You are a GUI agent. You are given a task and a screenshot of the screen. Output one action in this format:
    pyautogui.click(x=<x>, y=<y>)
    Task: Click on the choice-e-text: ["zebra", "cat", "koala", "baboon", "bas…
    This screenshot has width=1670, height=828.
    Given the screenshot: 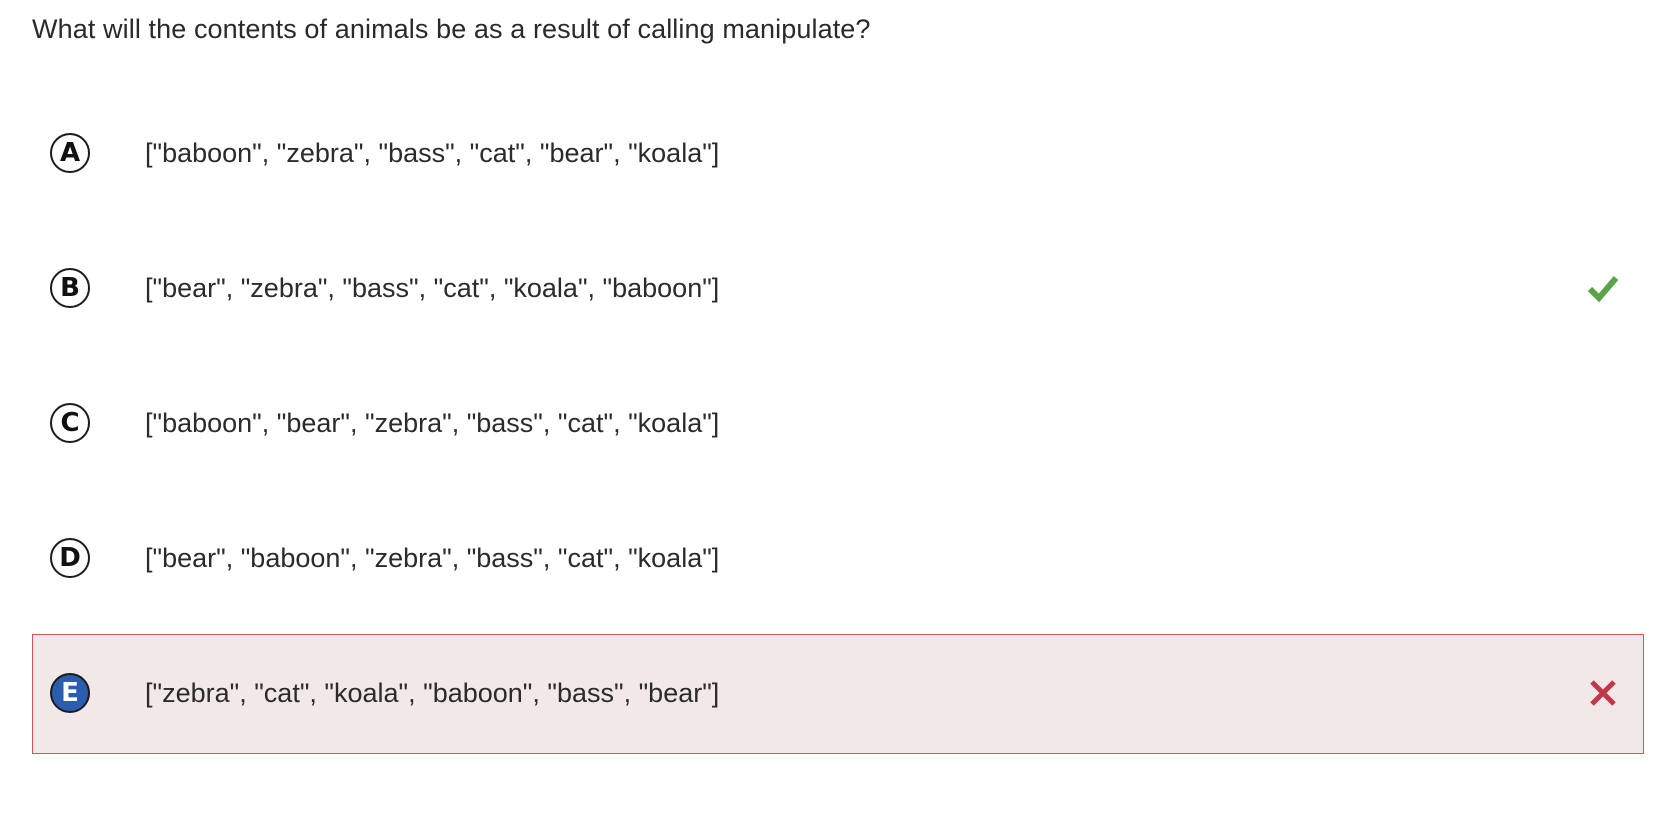 What is the action you would take?
    pyautogui.click(x=432, y=693)
    